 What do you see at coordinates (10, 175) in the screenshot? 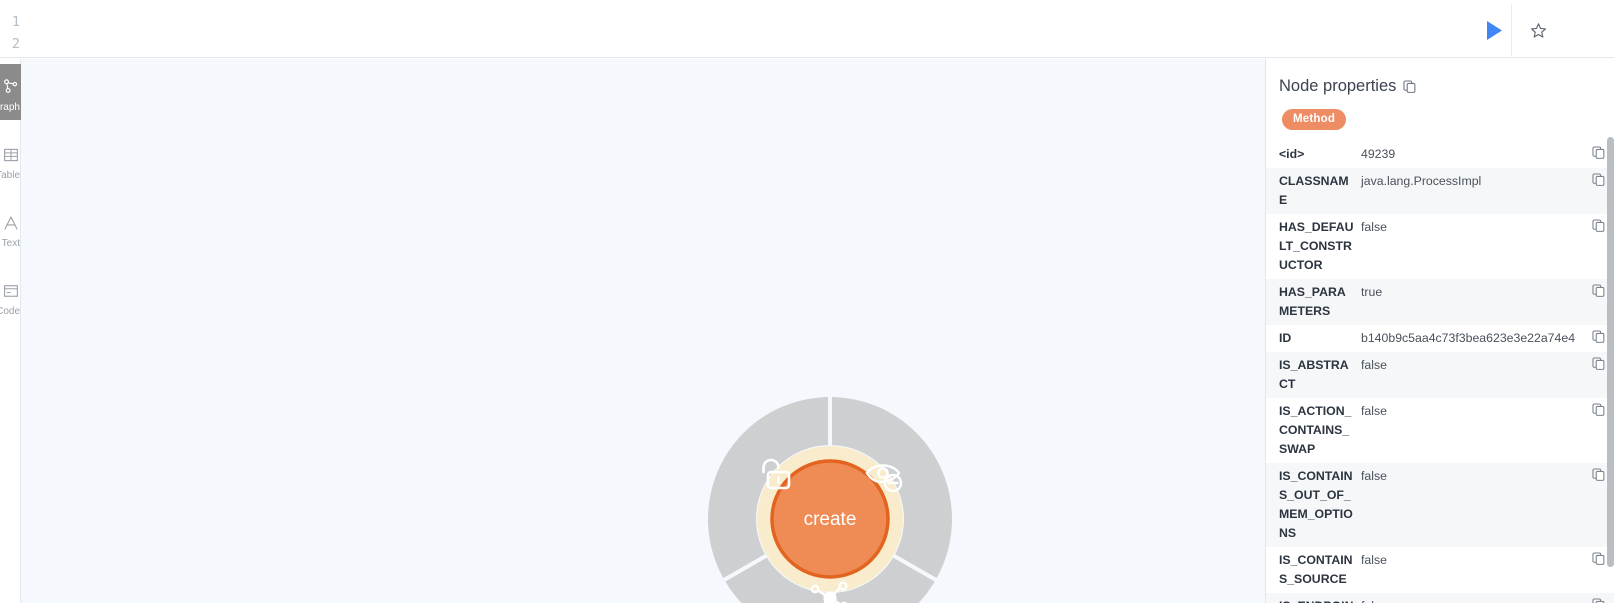
I see `sidebar-item-label: Table` at bounding box center [10, 175].